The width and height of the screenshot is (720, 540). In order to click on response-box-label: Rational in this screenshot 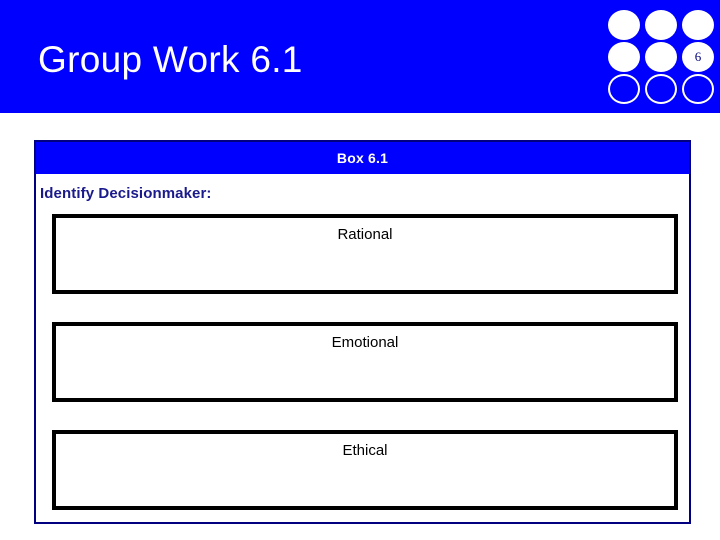, I will do `click(365, 234)`.